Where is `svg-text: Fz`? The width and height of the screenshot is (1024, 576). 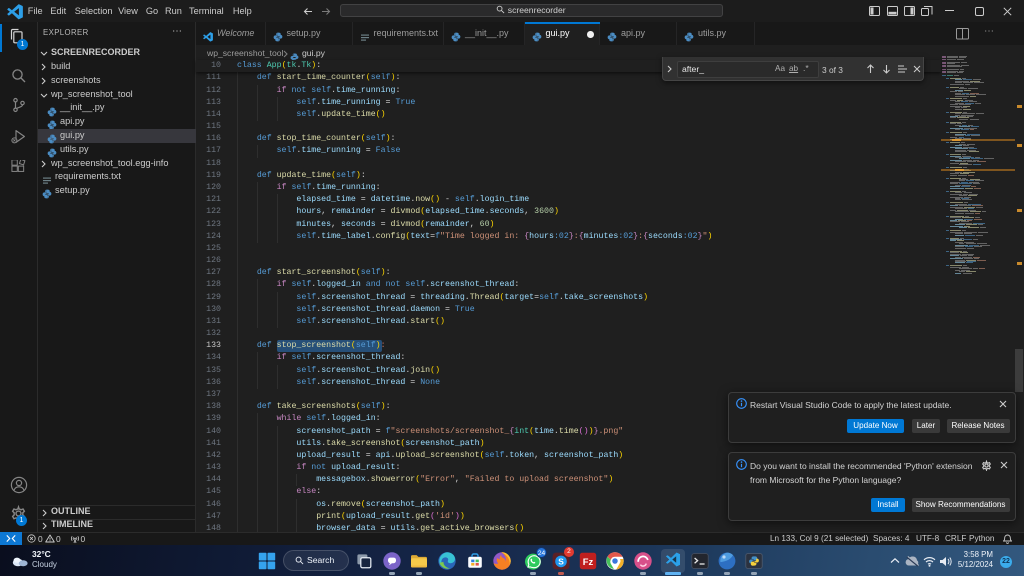 svg-text: Fz is located at coordinates (588, 561).